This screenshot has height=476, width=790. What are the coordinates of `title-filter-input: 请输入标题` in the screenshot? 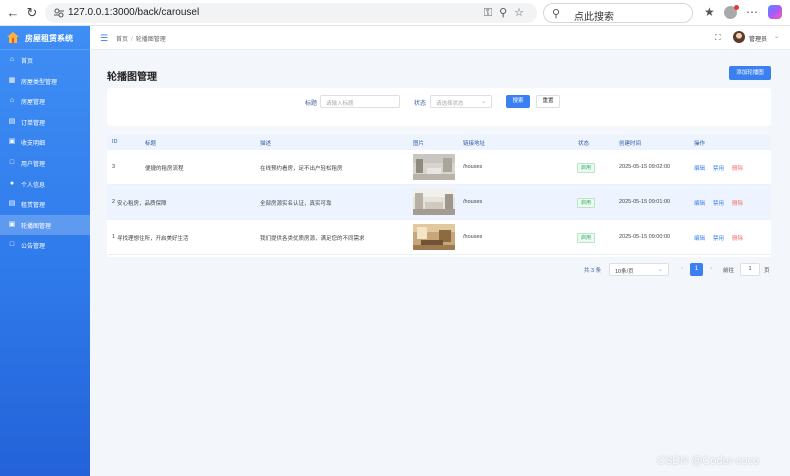 It's located at (360, 101).